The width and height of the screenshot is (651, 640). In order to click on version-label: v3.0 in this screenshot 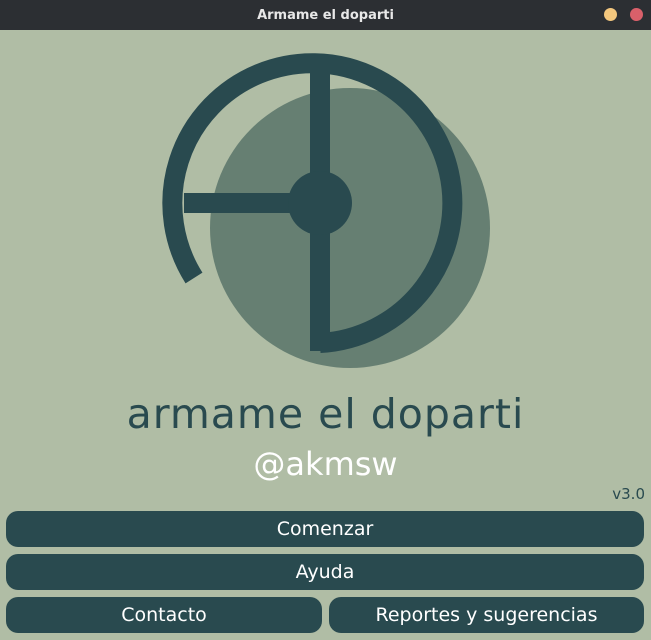, I will do `click(628, 494)`.